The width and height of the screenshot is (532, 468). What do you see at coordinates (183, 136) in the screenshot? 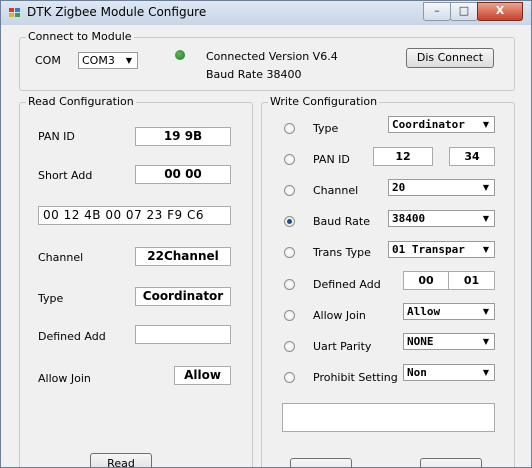
I see `read-pan-id-field: 19 9B` at bounding box center [183, 136].